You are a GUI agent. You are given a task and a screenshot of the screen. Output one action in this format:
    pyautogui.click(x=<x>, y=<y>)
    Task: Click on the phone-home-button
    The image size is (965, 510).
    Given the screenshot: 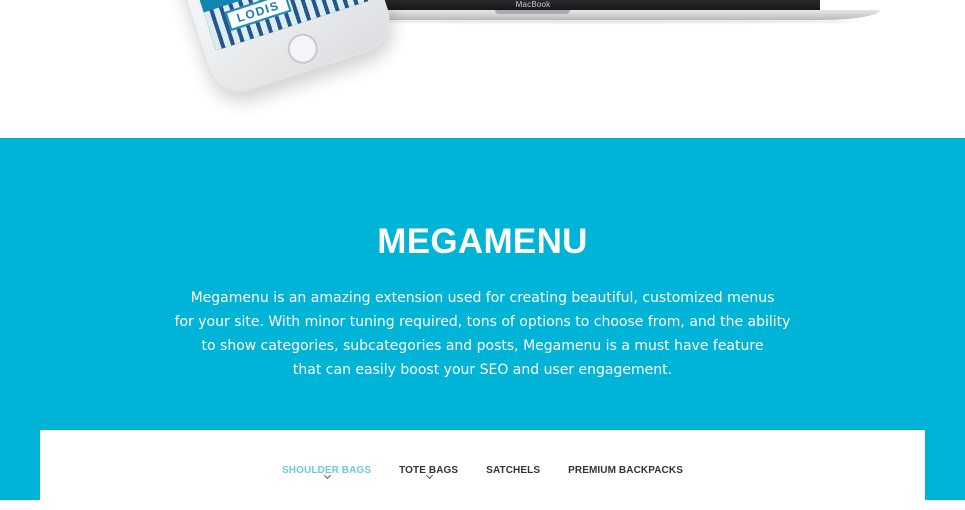 What is the action you would take?
    pyautogui.click(x=302, y=48)
    